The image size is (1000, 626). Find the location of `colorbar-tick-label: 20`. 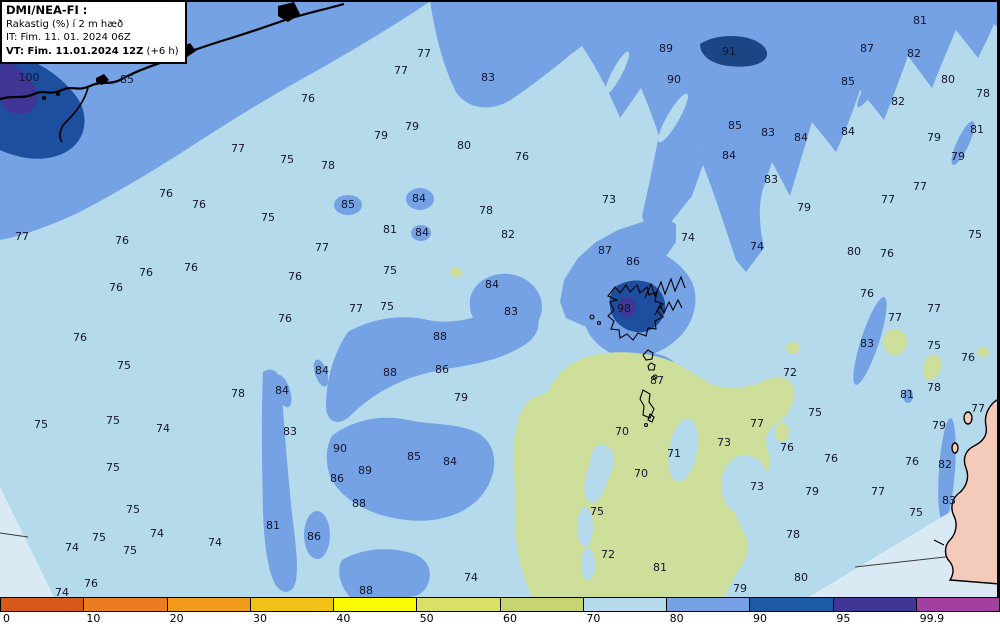

colorbar-tick-label: 20 is located at coordinates (176, 618).